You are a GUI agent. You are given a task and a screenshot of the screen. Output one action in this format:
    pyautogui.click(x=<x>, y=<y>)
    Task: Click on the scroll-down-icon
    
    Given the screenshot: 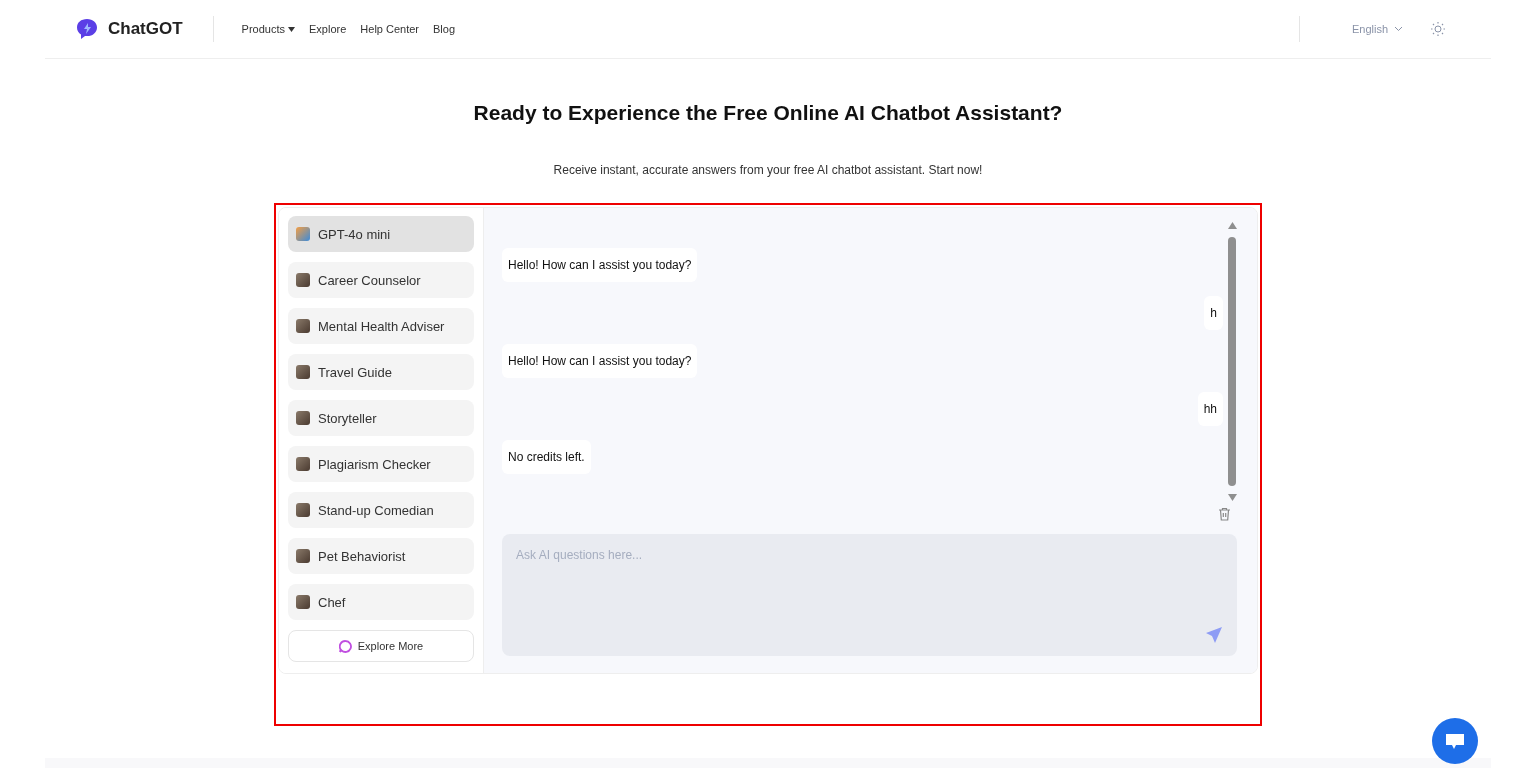 What is the action you would take?
    pyautogui.click(x=1232, y=498)
    